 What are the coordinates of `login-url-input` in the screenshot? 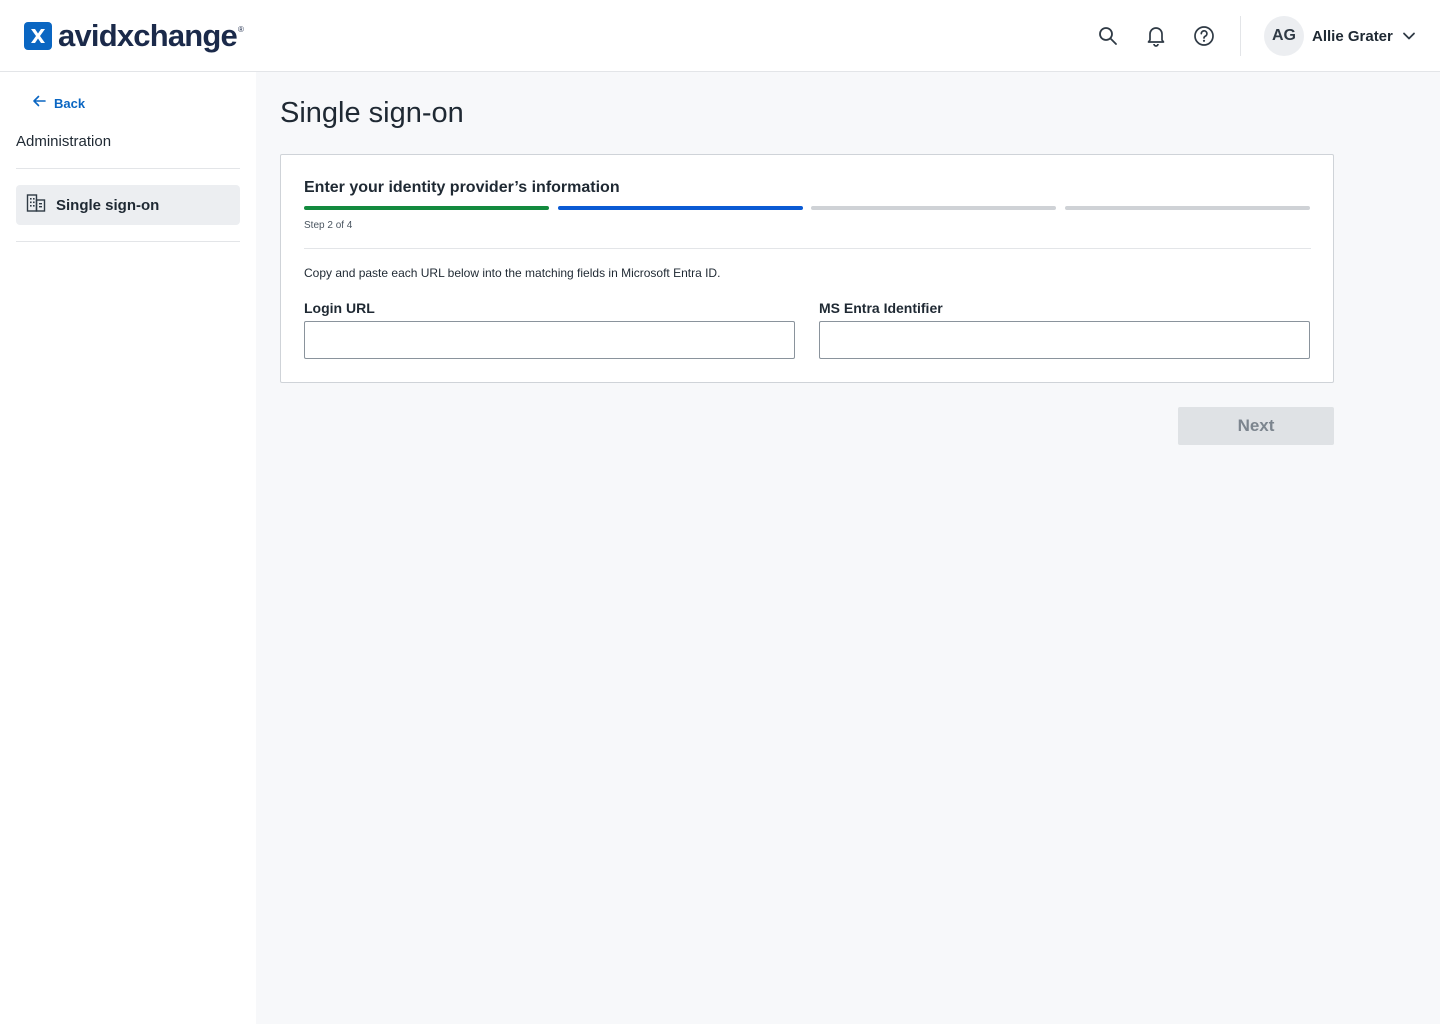 It's located at (549, 340).